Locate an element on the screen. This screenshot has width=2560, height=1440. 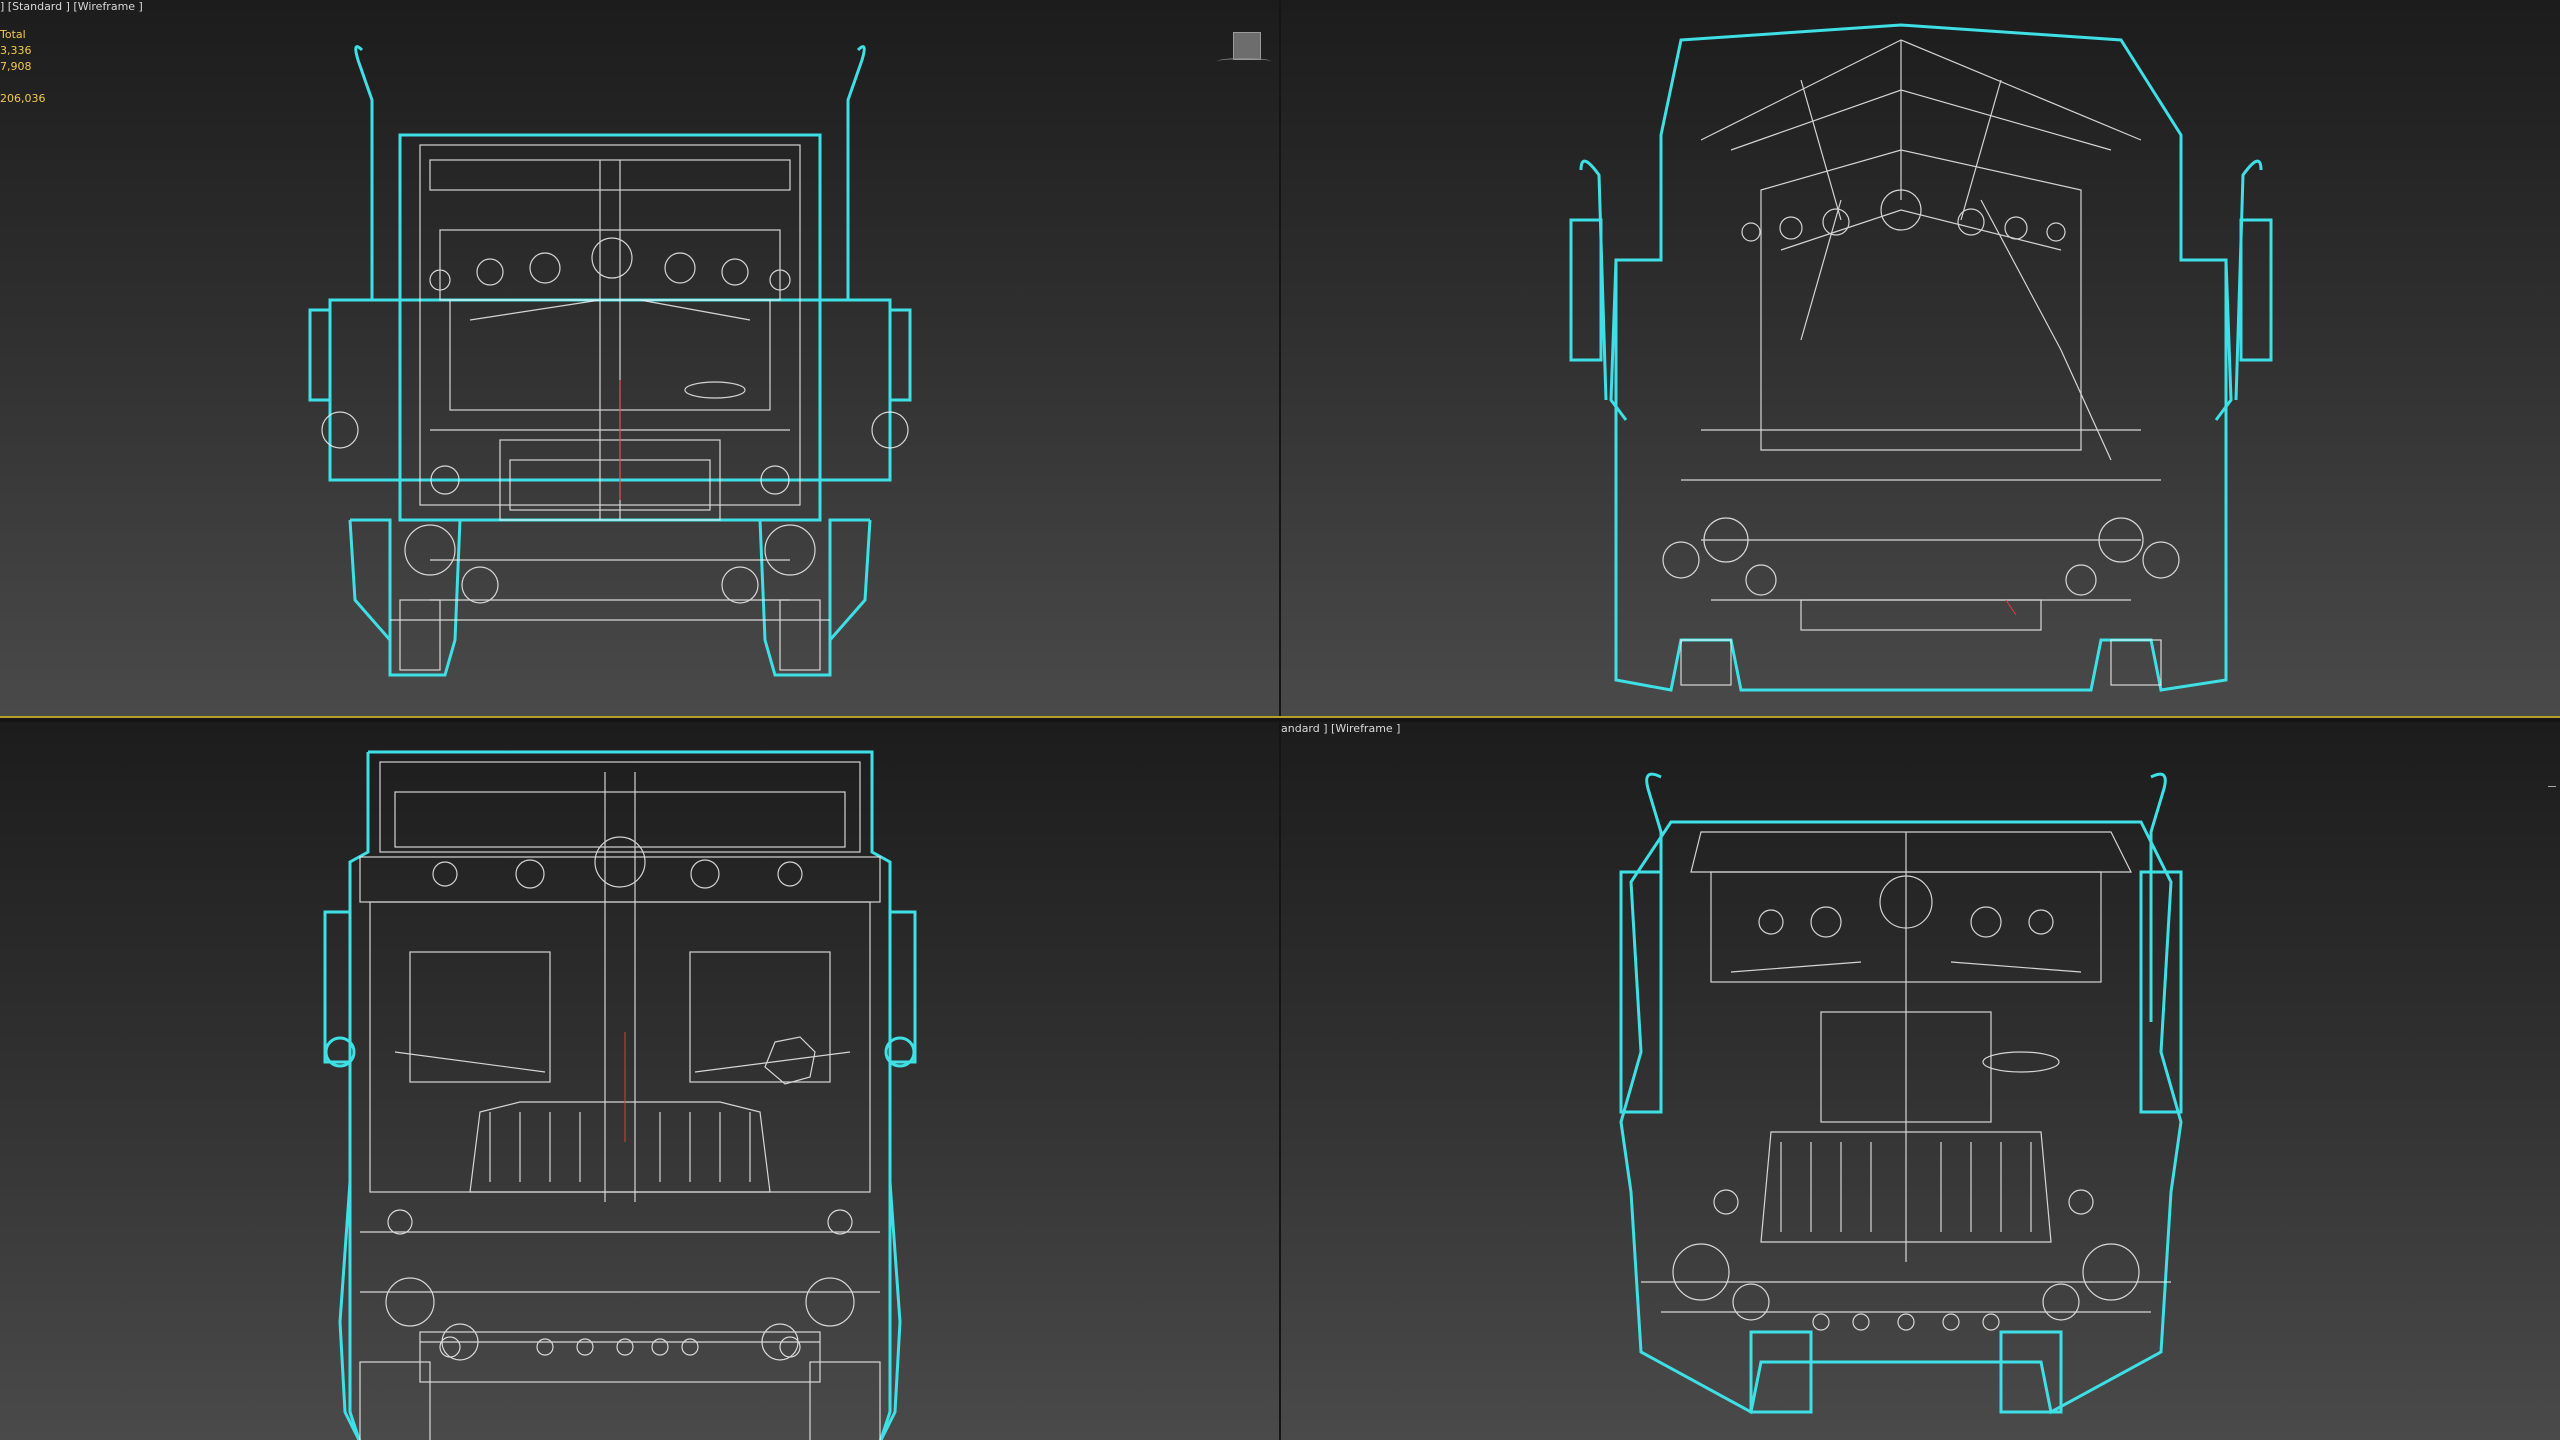
active-viewport-border is located at coordinates (639, 717).